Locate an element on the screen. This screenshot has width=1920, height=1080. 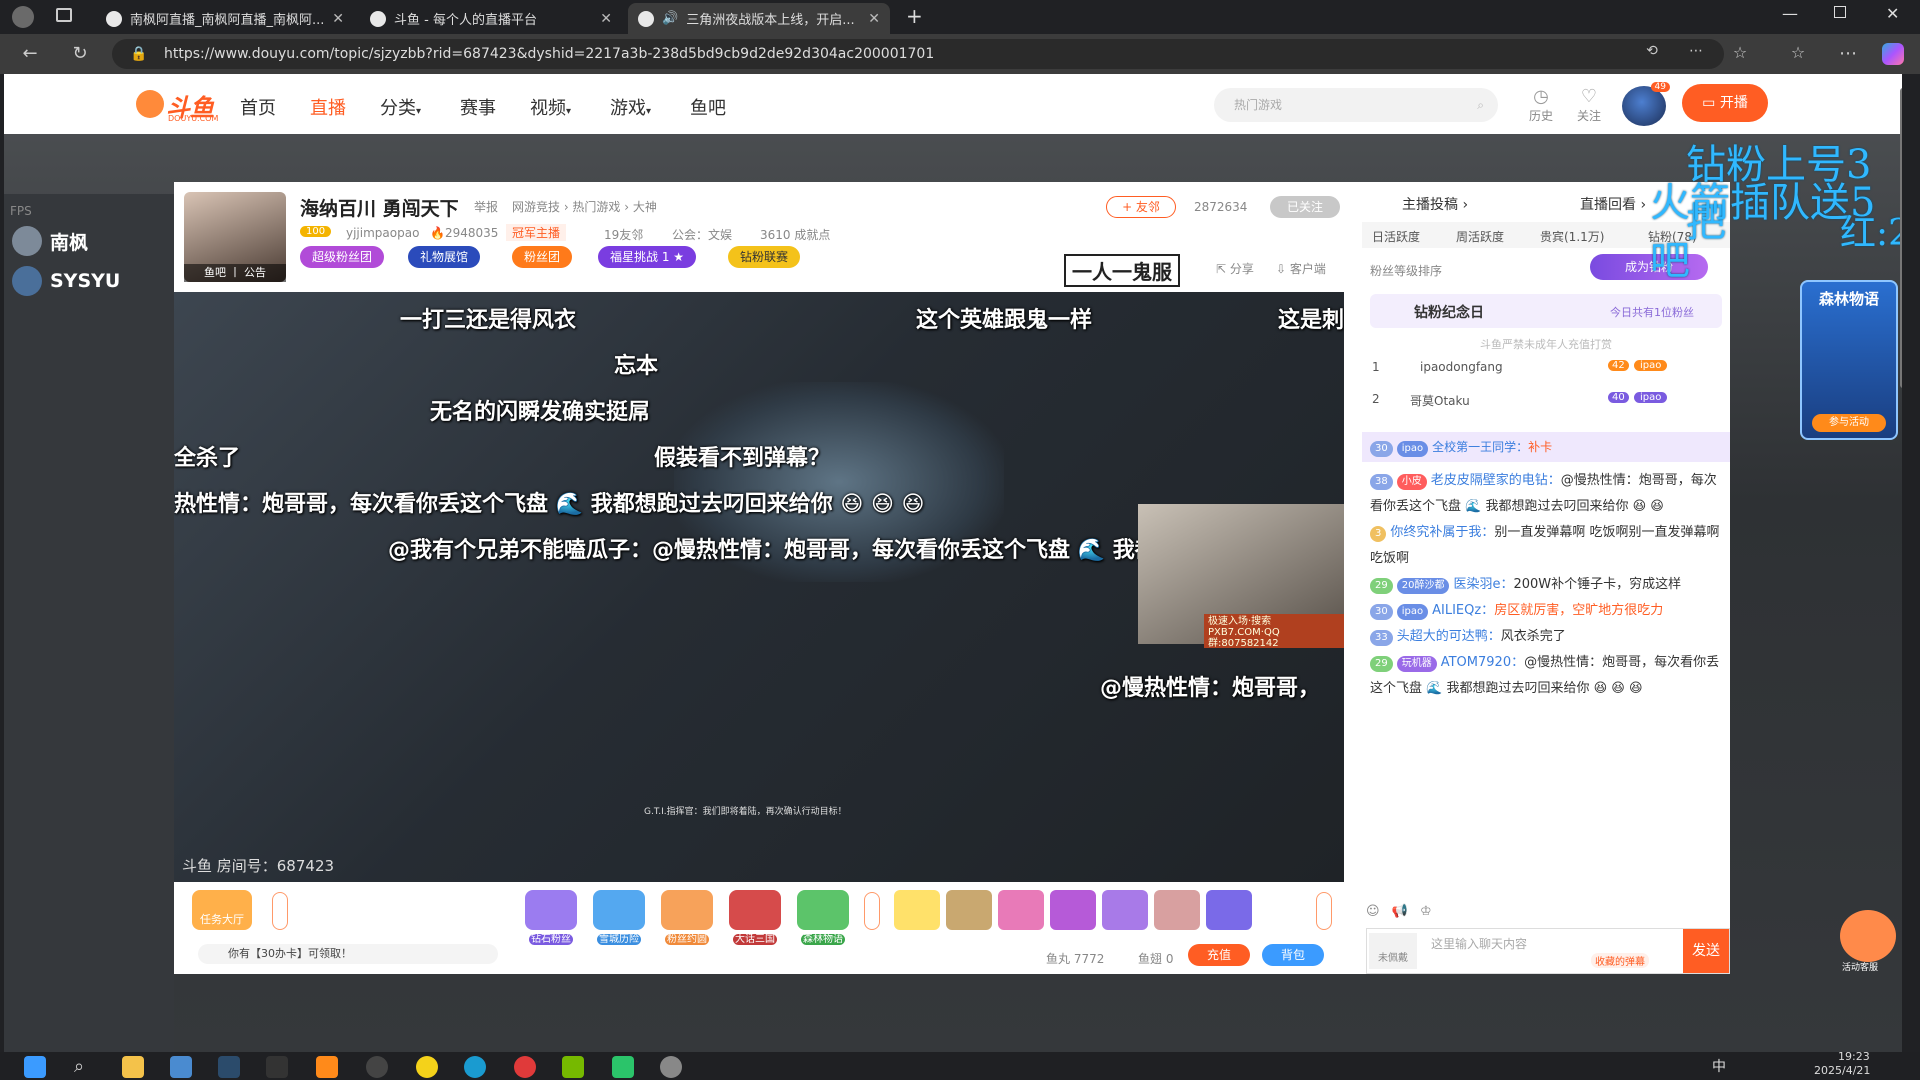
settings-icon is located at coordinates (671, 1067).